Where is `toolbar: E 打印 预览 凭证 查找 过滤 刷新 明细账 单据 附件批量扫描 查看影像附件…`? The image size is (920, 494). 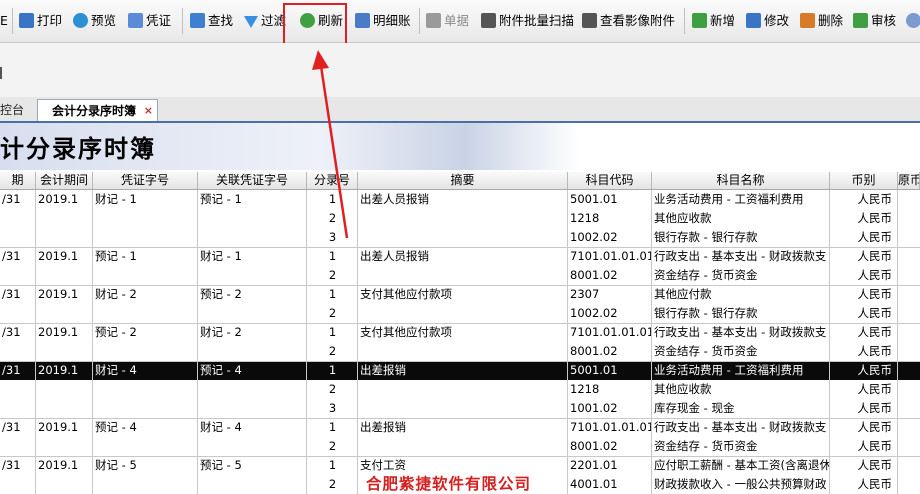 toolbar: E 打印 预览 凭证 查找 过滤 刷新 明细账 单据 附件批量扫描 查看影像附件… is located at coordinates (460, 21).